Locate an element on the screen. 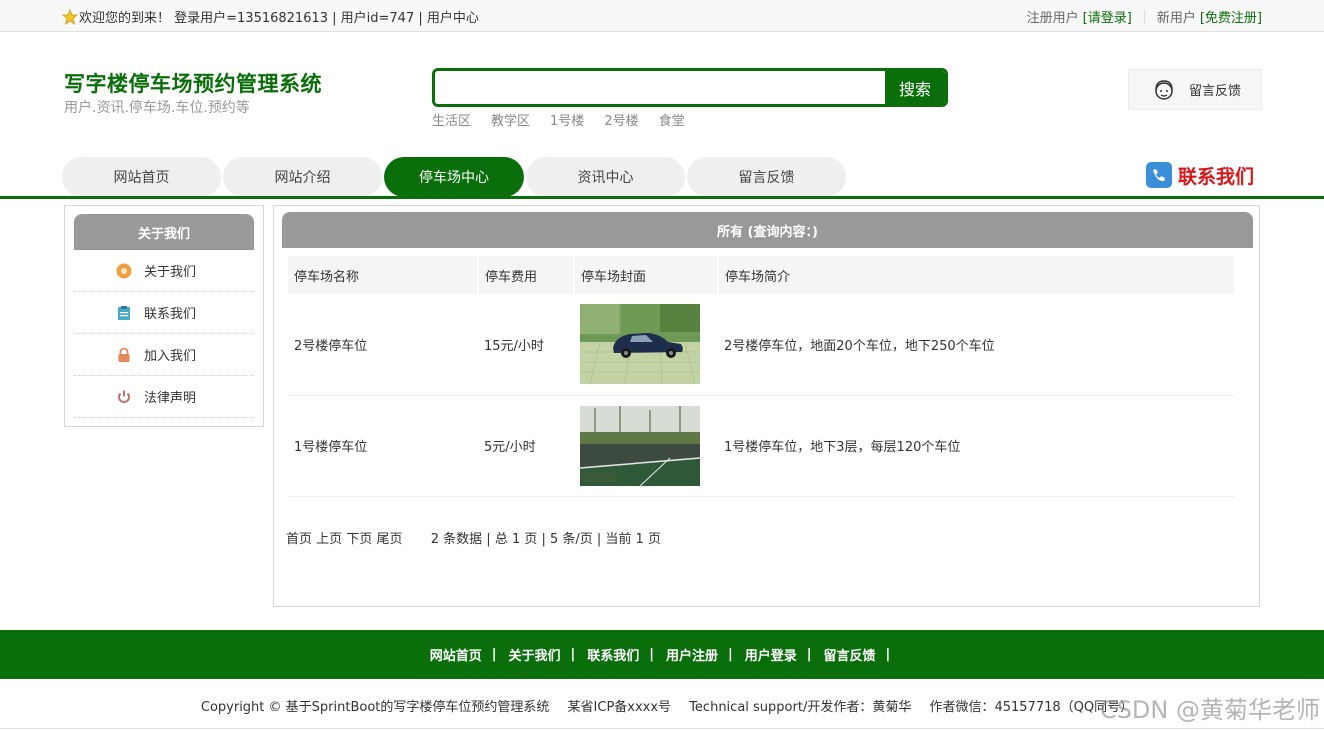  sidebar-item-label: 法律声明 is located at coordinates (170, 398).